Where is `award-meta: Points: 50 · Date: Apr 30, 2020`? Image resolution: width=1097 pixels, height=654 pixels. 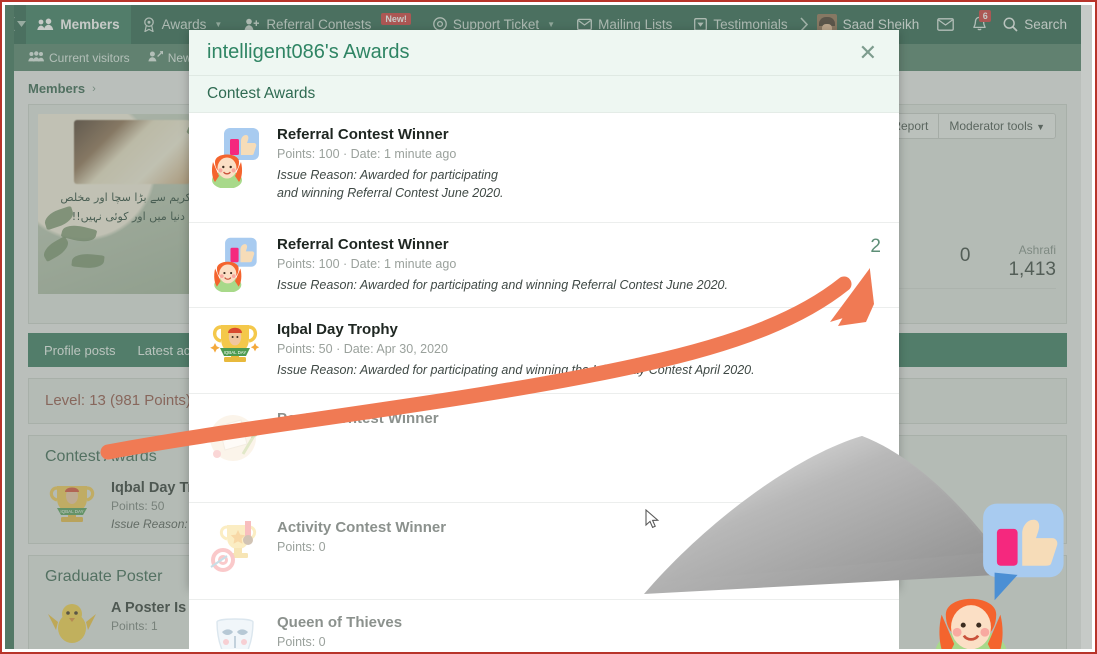 award-meta: Points: 50 · Date: Apr 30, 2020 is located at coordinates (362, 349).